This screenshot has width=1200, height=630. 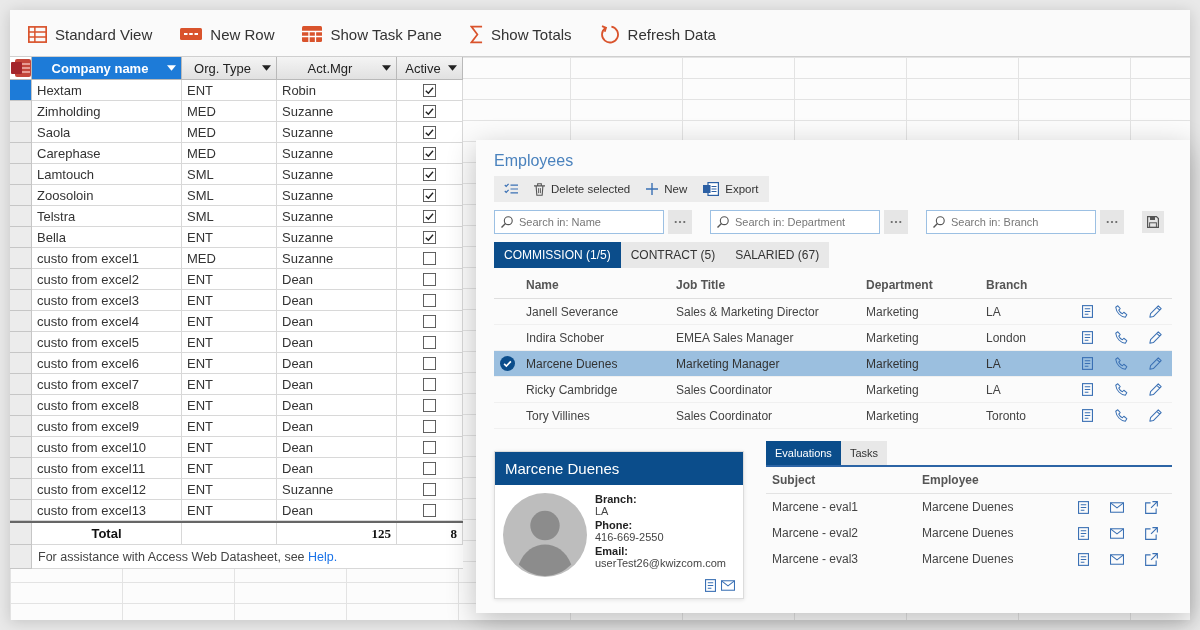 I want to click on column-header: Job Title, so click(x=765, y=285).